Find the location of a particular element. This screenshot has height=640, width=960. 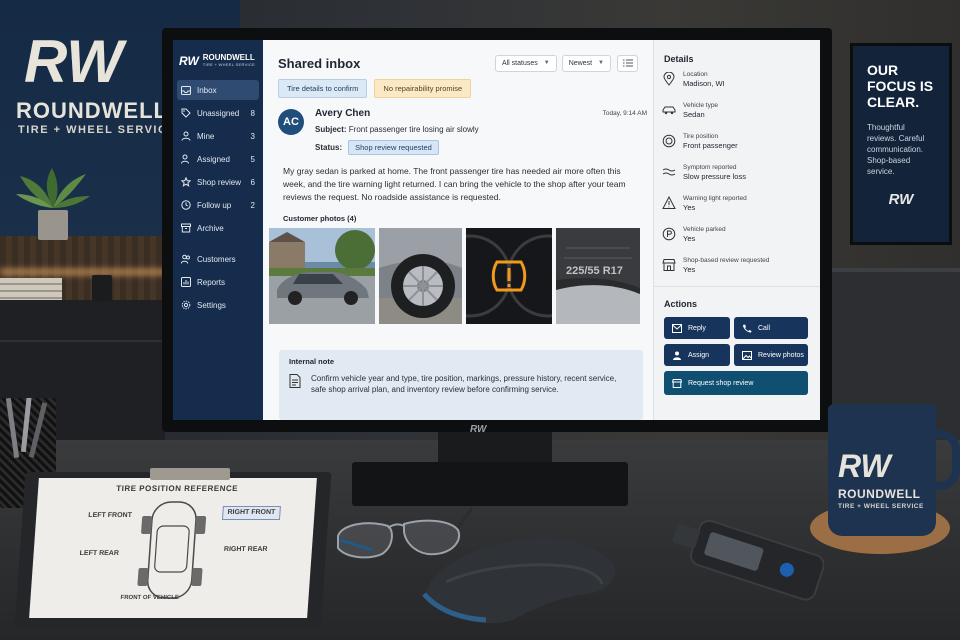

status-badge: Shop review requested is located at coordinates (393, 147).